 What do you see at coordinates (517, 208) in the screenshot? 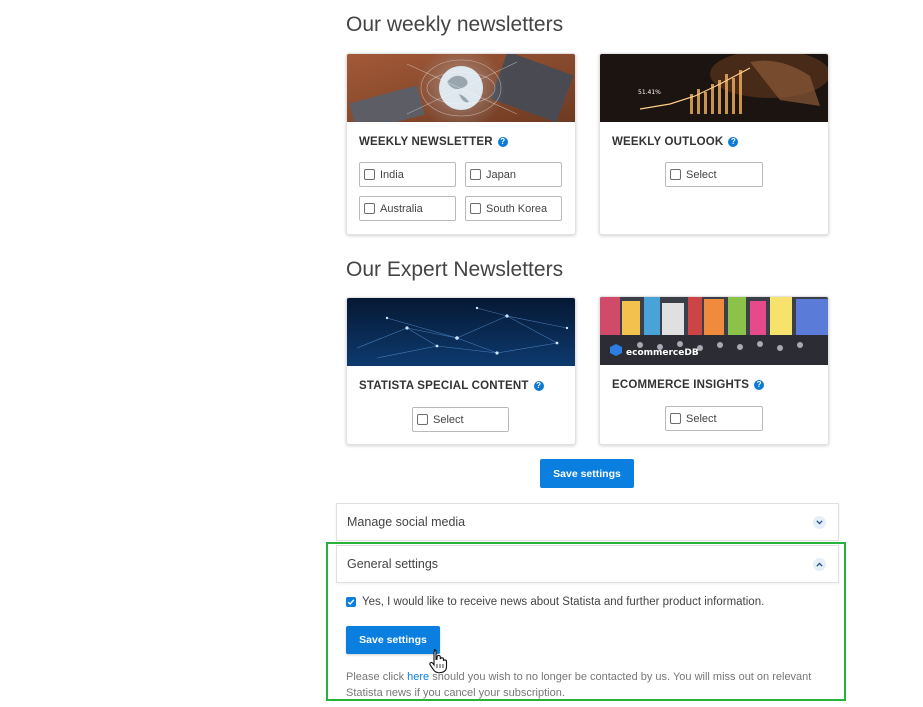
I see `checkbox-south-korea-label: South Korea` at bounding box center [517, 208].